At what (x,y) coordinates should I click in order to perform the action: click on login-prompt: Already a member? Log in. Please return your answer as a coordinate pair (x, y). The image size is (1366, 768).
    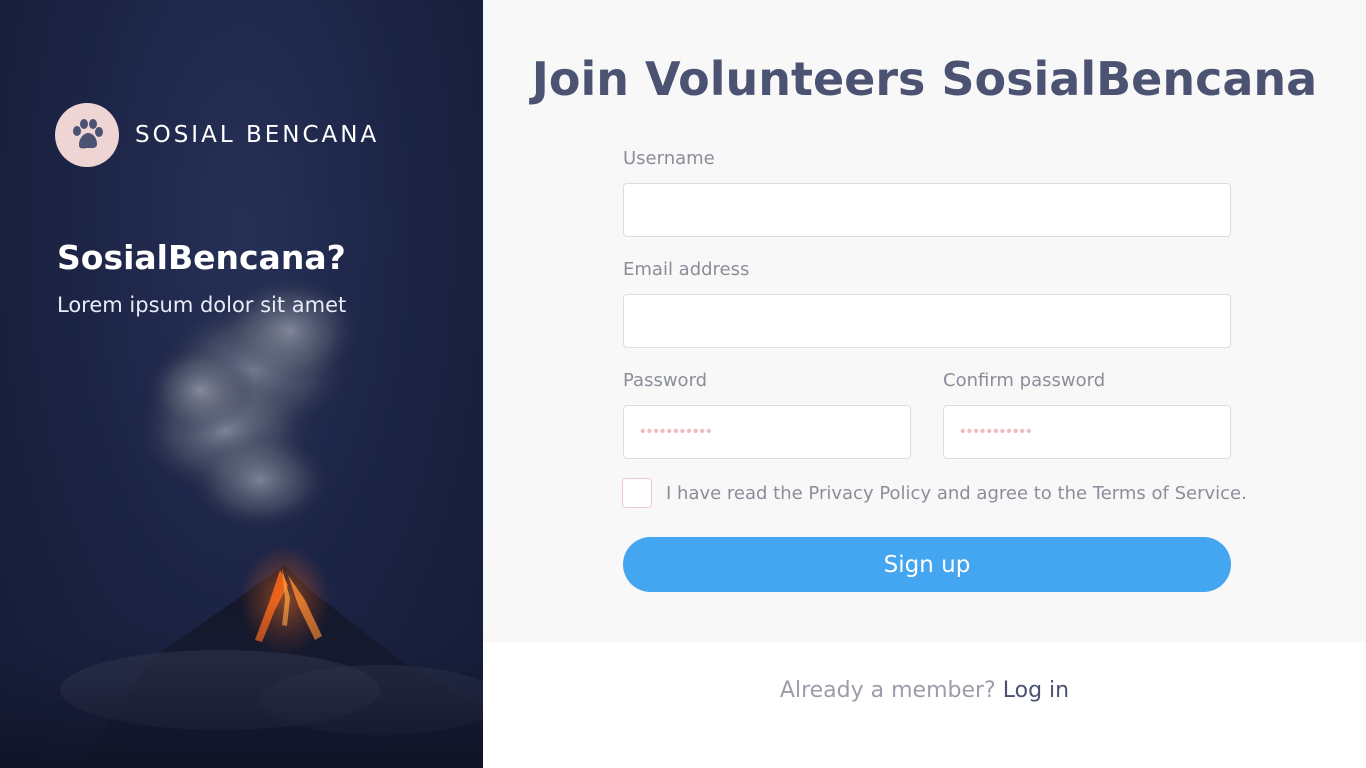
    Looking at the image, I should click on (924, 690).